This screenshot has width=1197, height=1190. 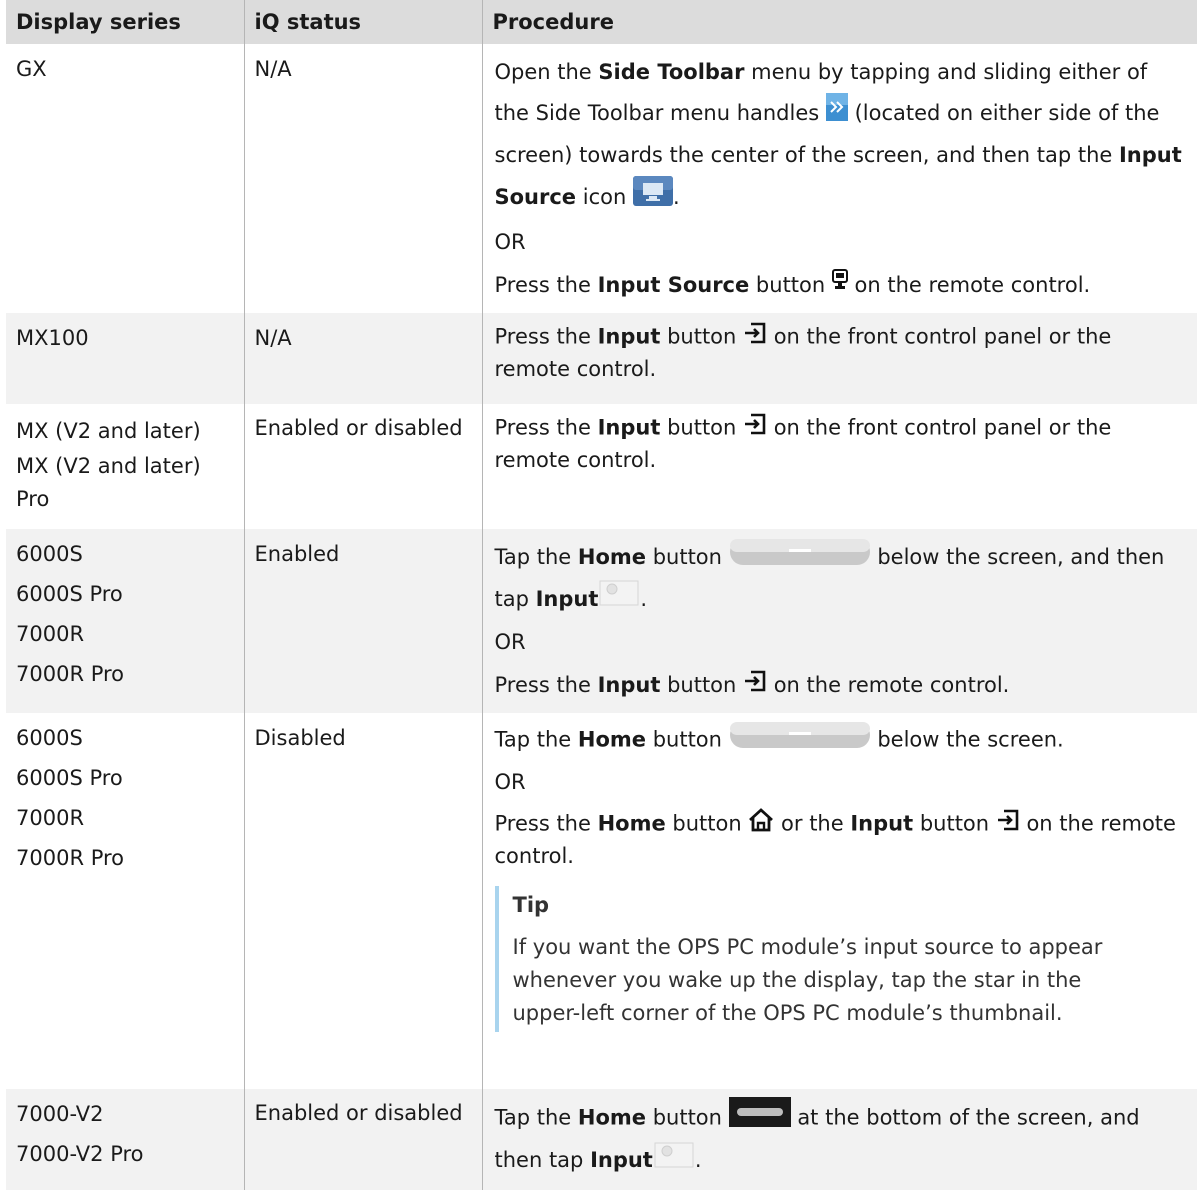 I want to click on procedure-step: Tap the Home button below the screen., so click(x=841, y=740).